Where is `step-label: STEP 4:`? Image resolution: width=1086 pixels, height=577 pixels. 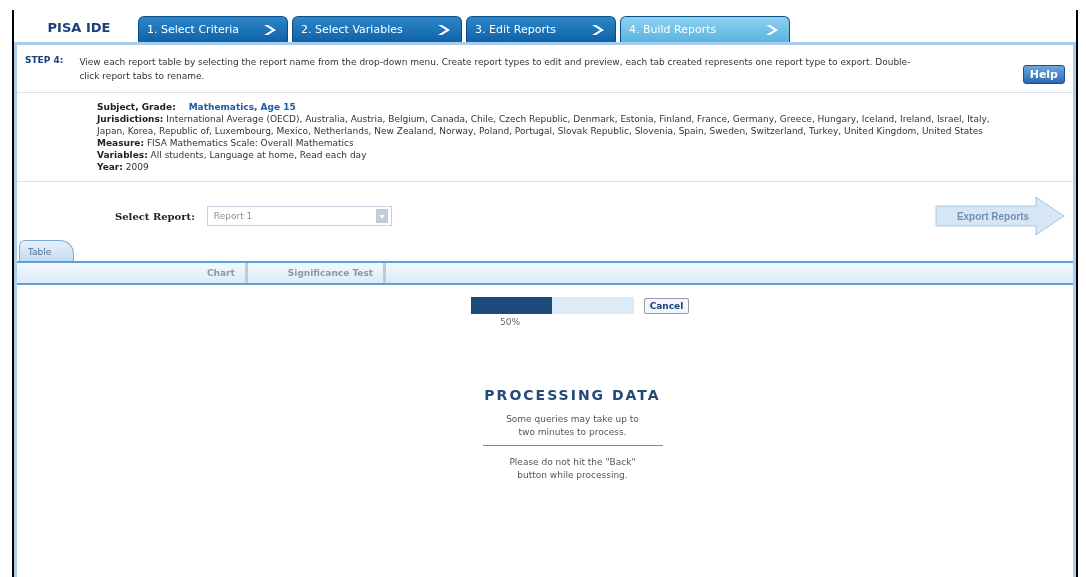 step-label: STEP 4: is located at coordinates (44, 60).